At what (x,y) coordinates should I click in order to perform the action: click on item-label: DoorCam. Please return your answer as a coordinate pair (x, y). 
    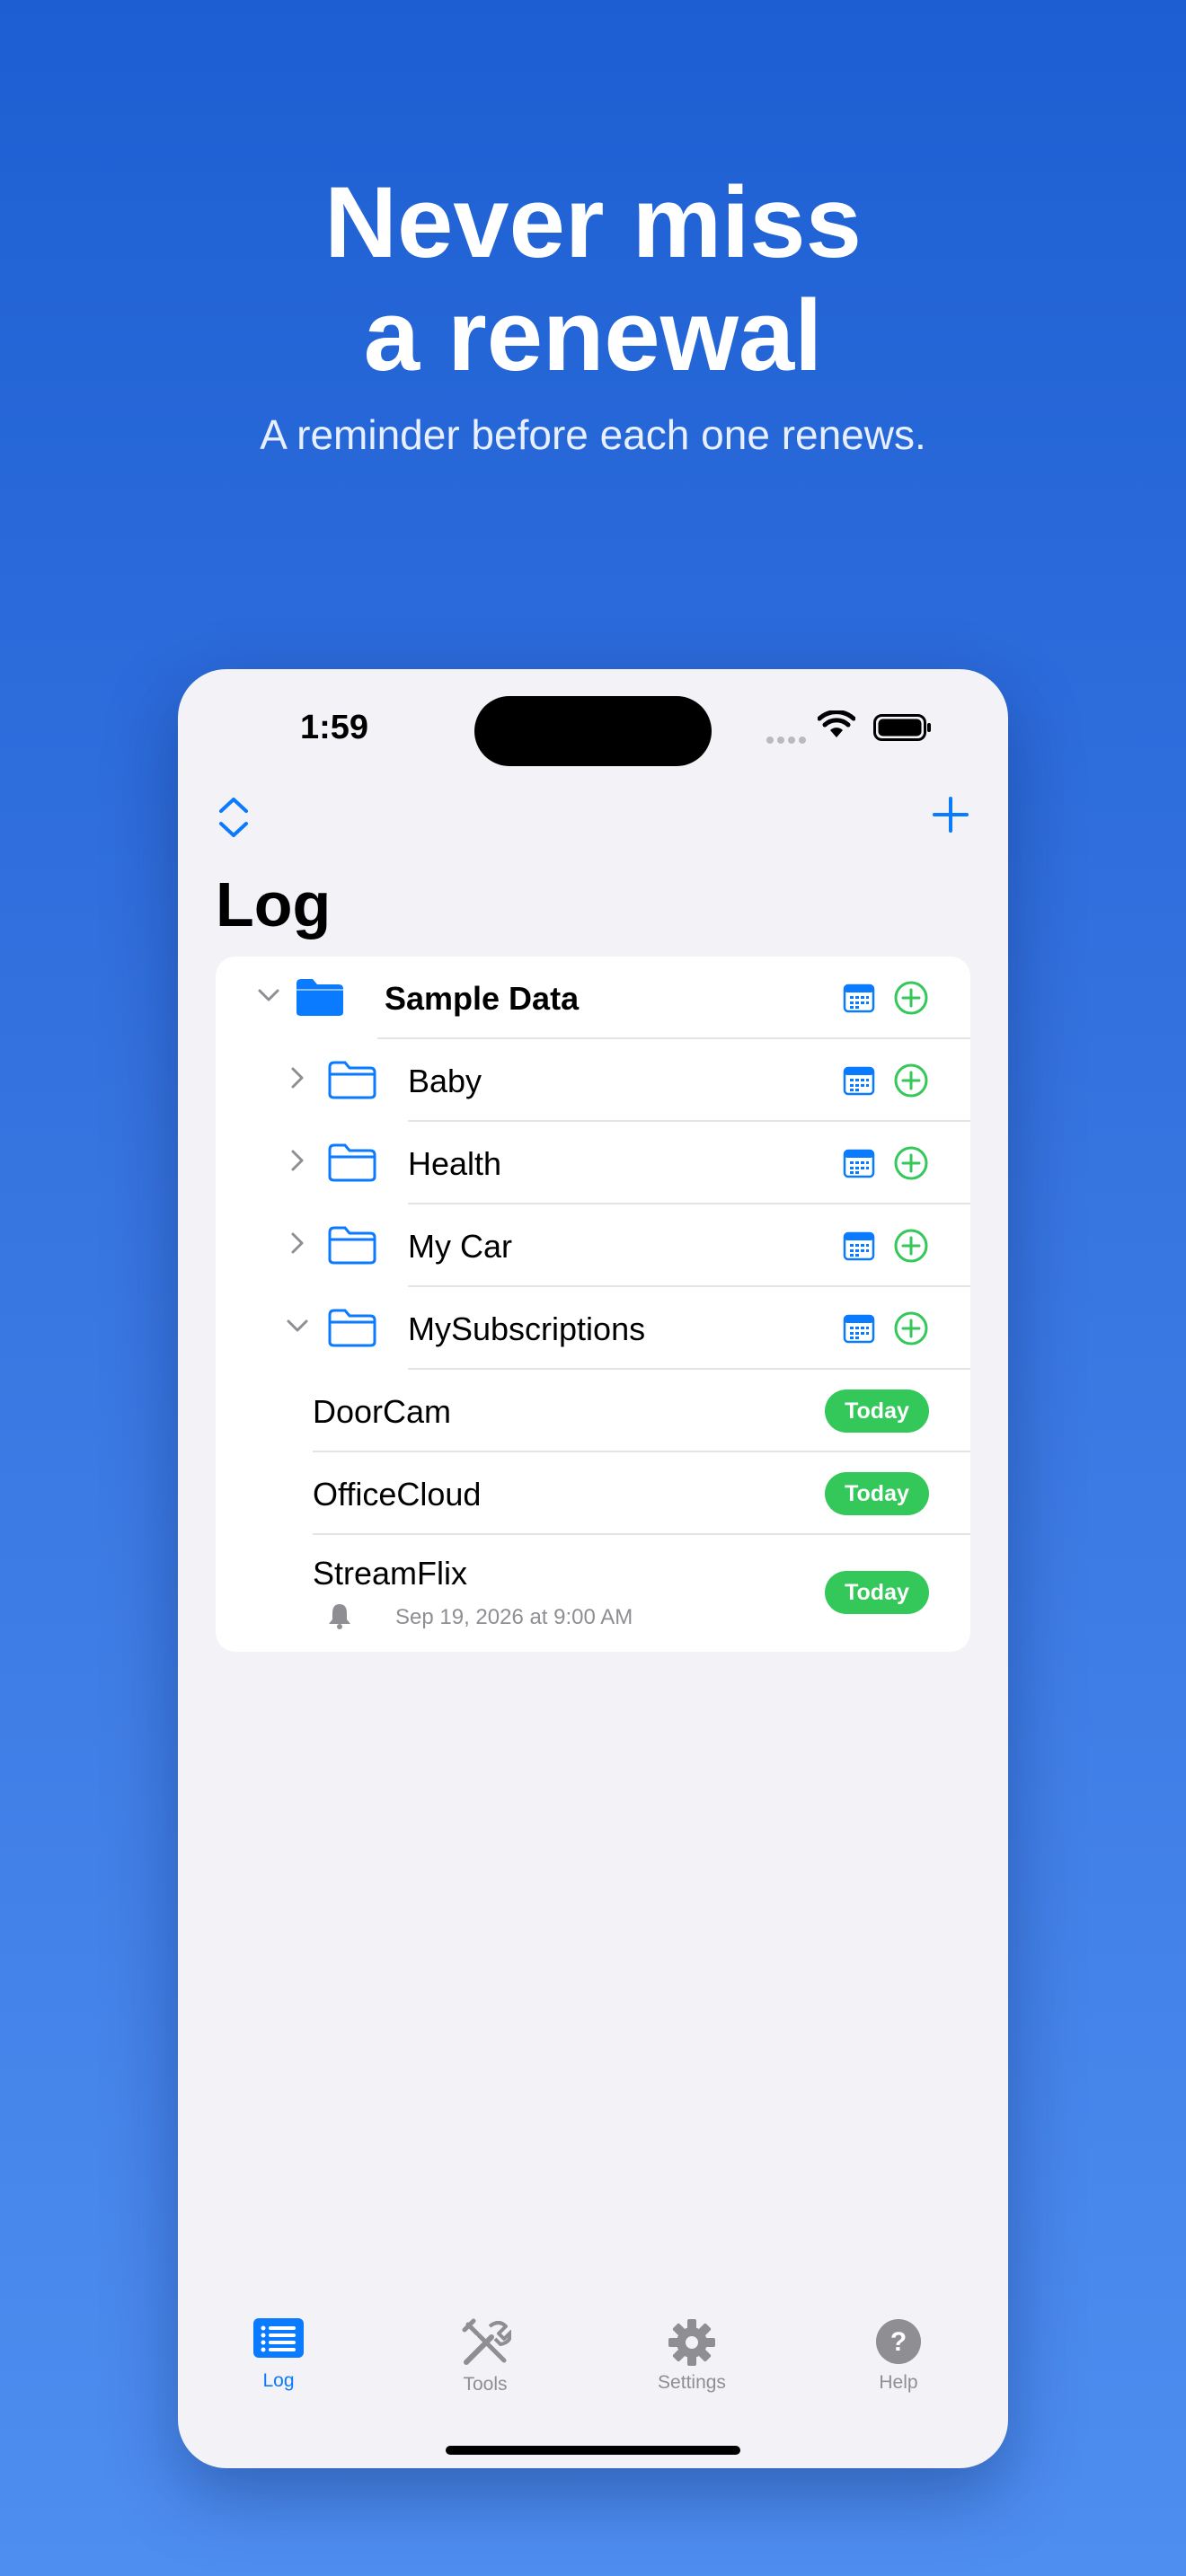
    Looking at the image, I should click on (382, 1411).